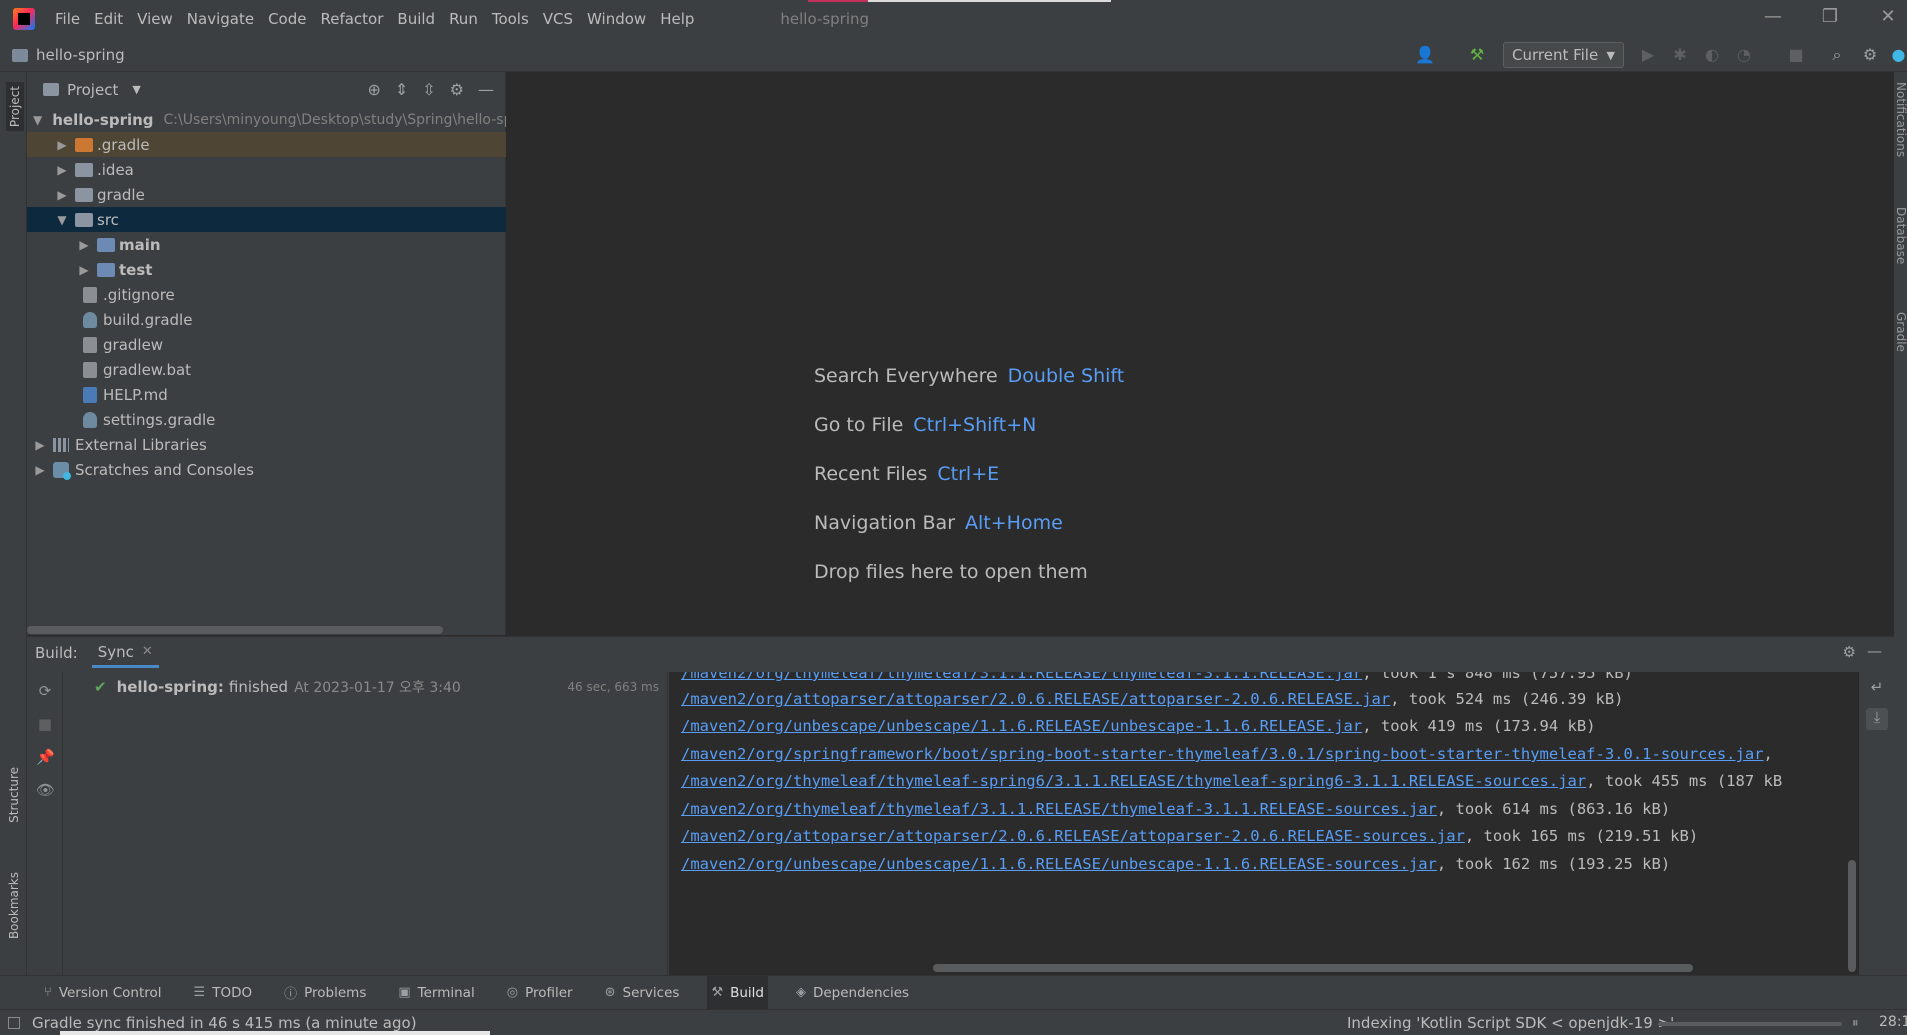 The width and height of the screenshot is (1907, 1035). Describe the element at coordinates (45, 790) in the screenshot. I see `eye-icon: 👁` at that location.